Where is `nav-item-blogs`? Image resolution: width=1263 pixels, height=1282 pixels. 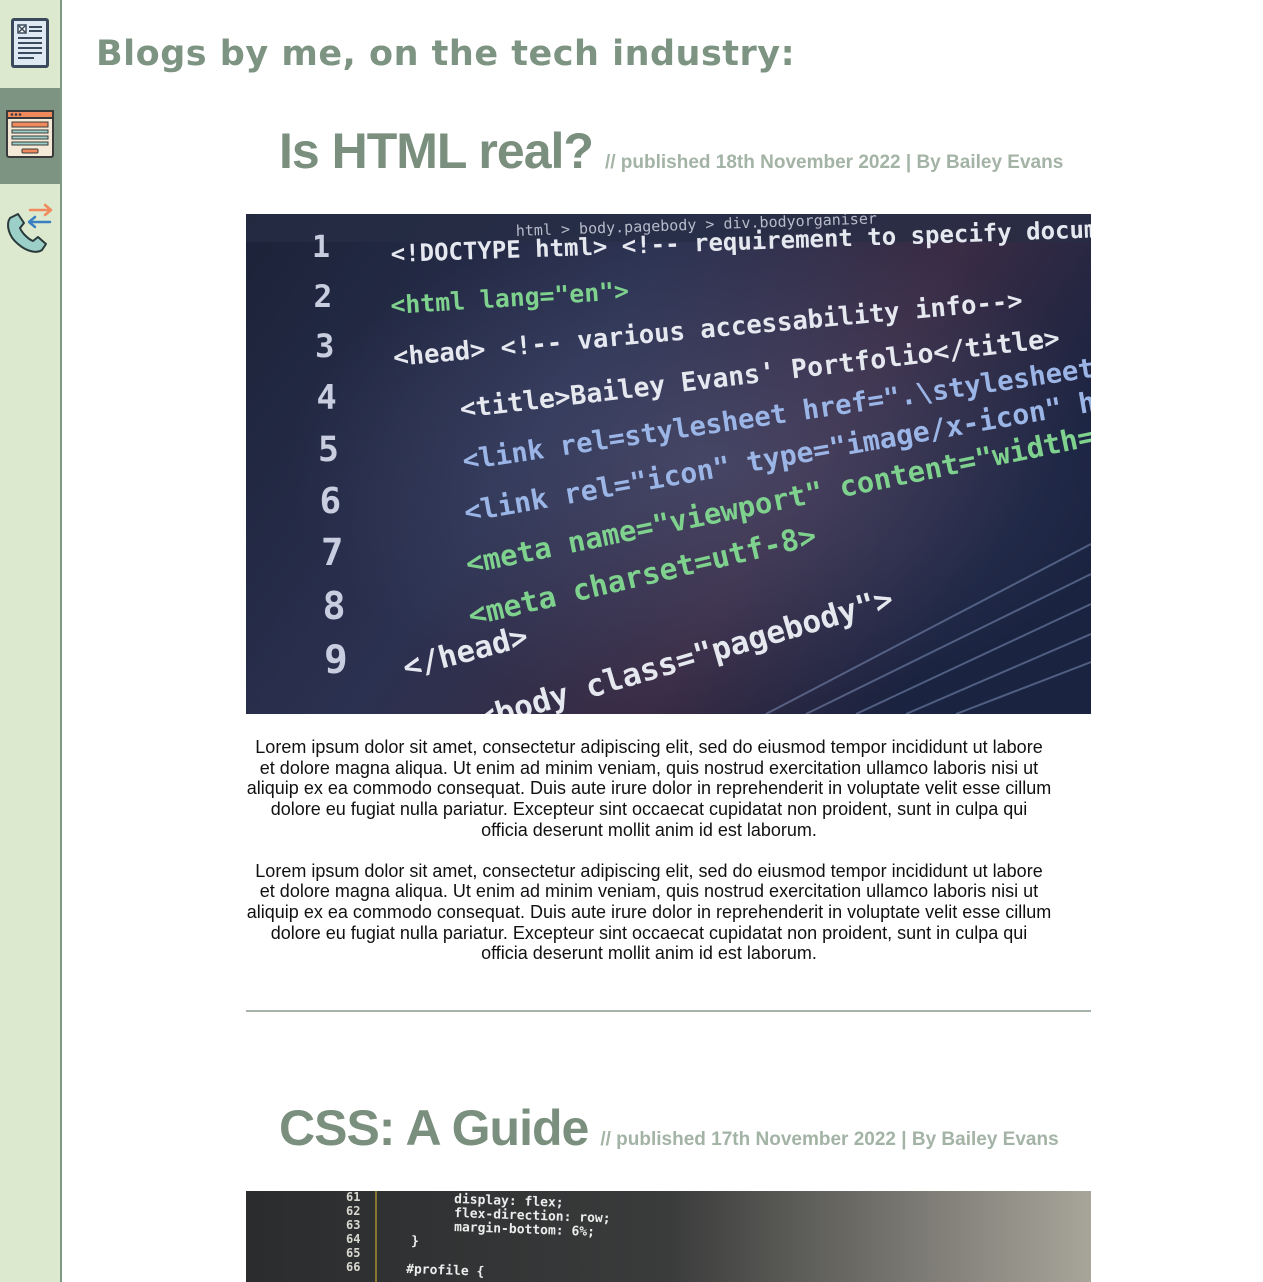 nav-item-blogs is located at coordinates (30, 136).